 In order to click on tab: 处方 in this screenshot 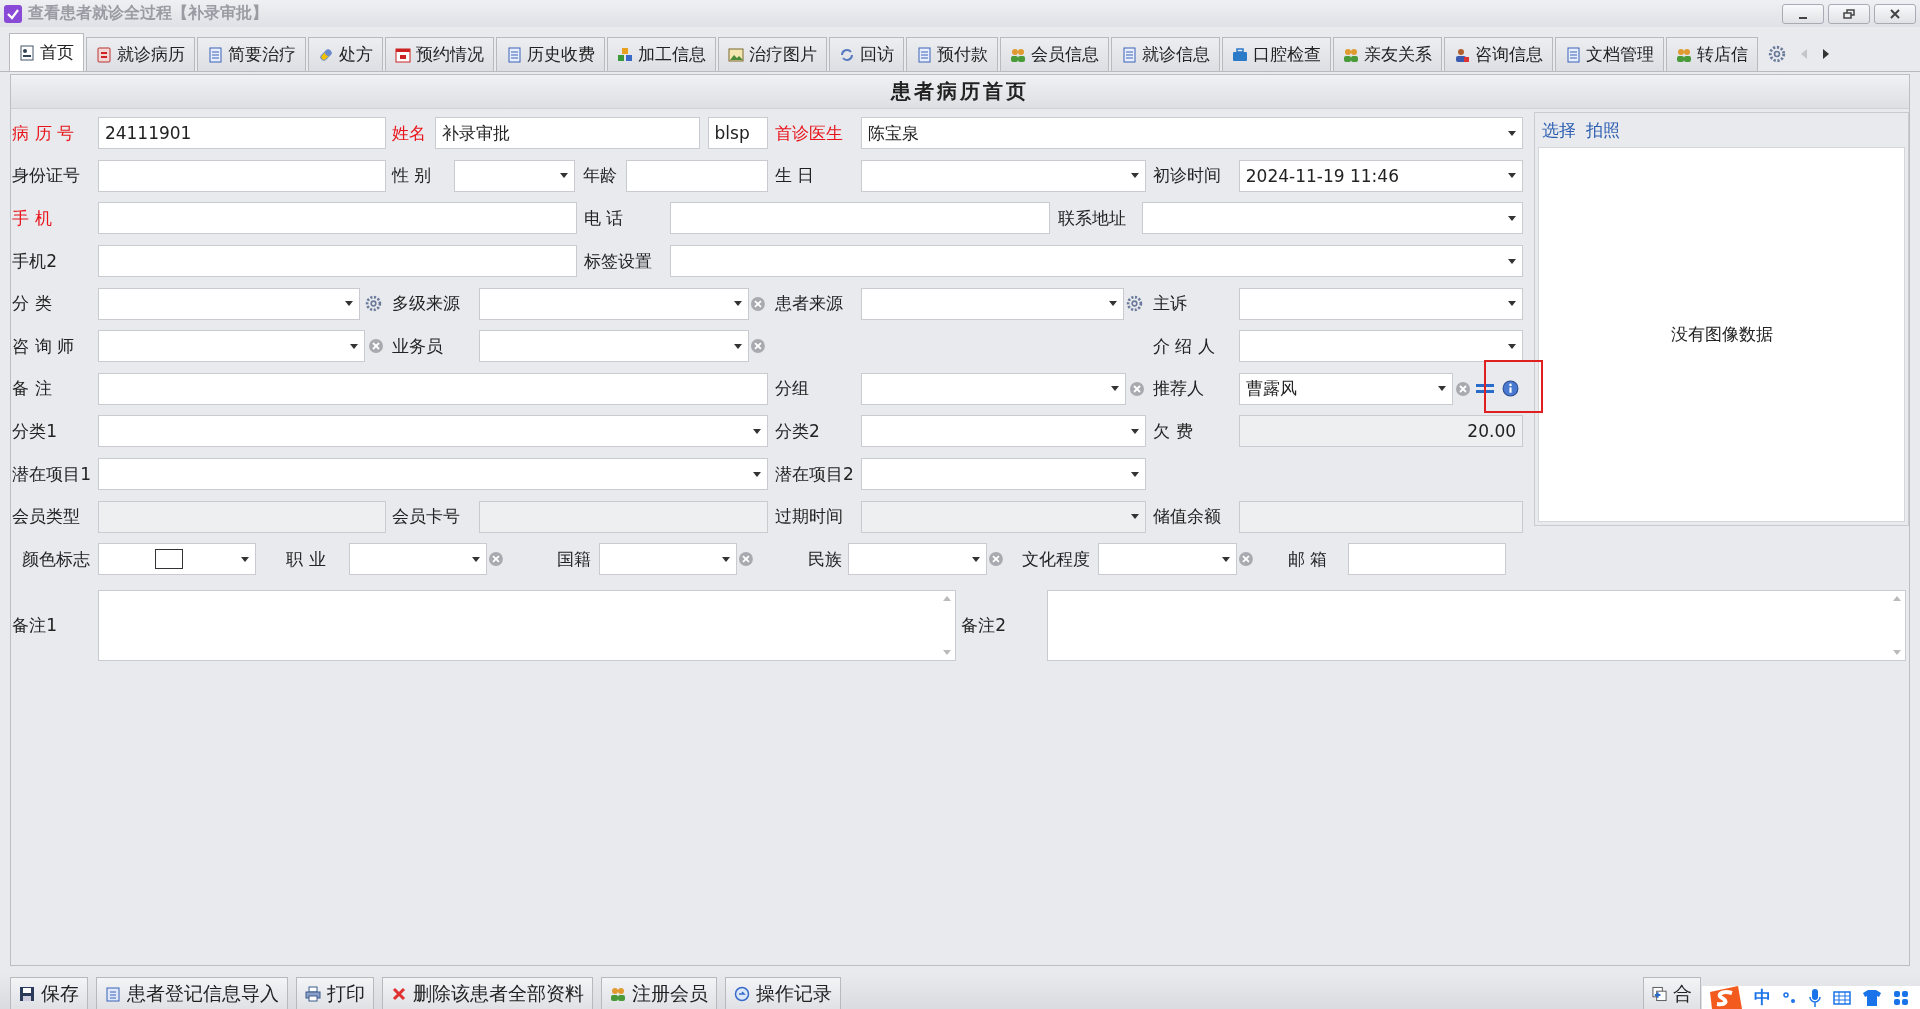, I will do `click(345, 54)`.